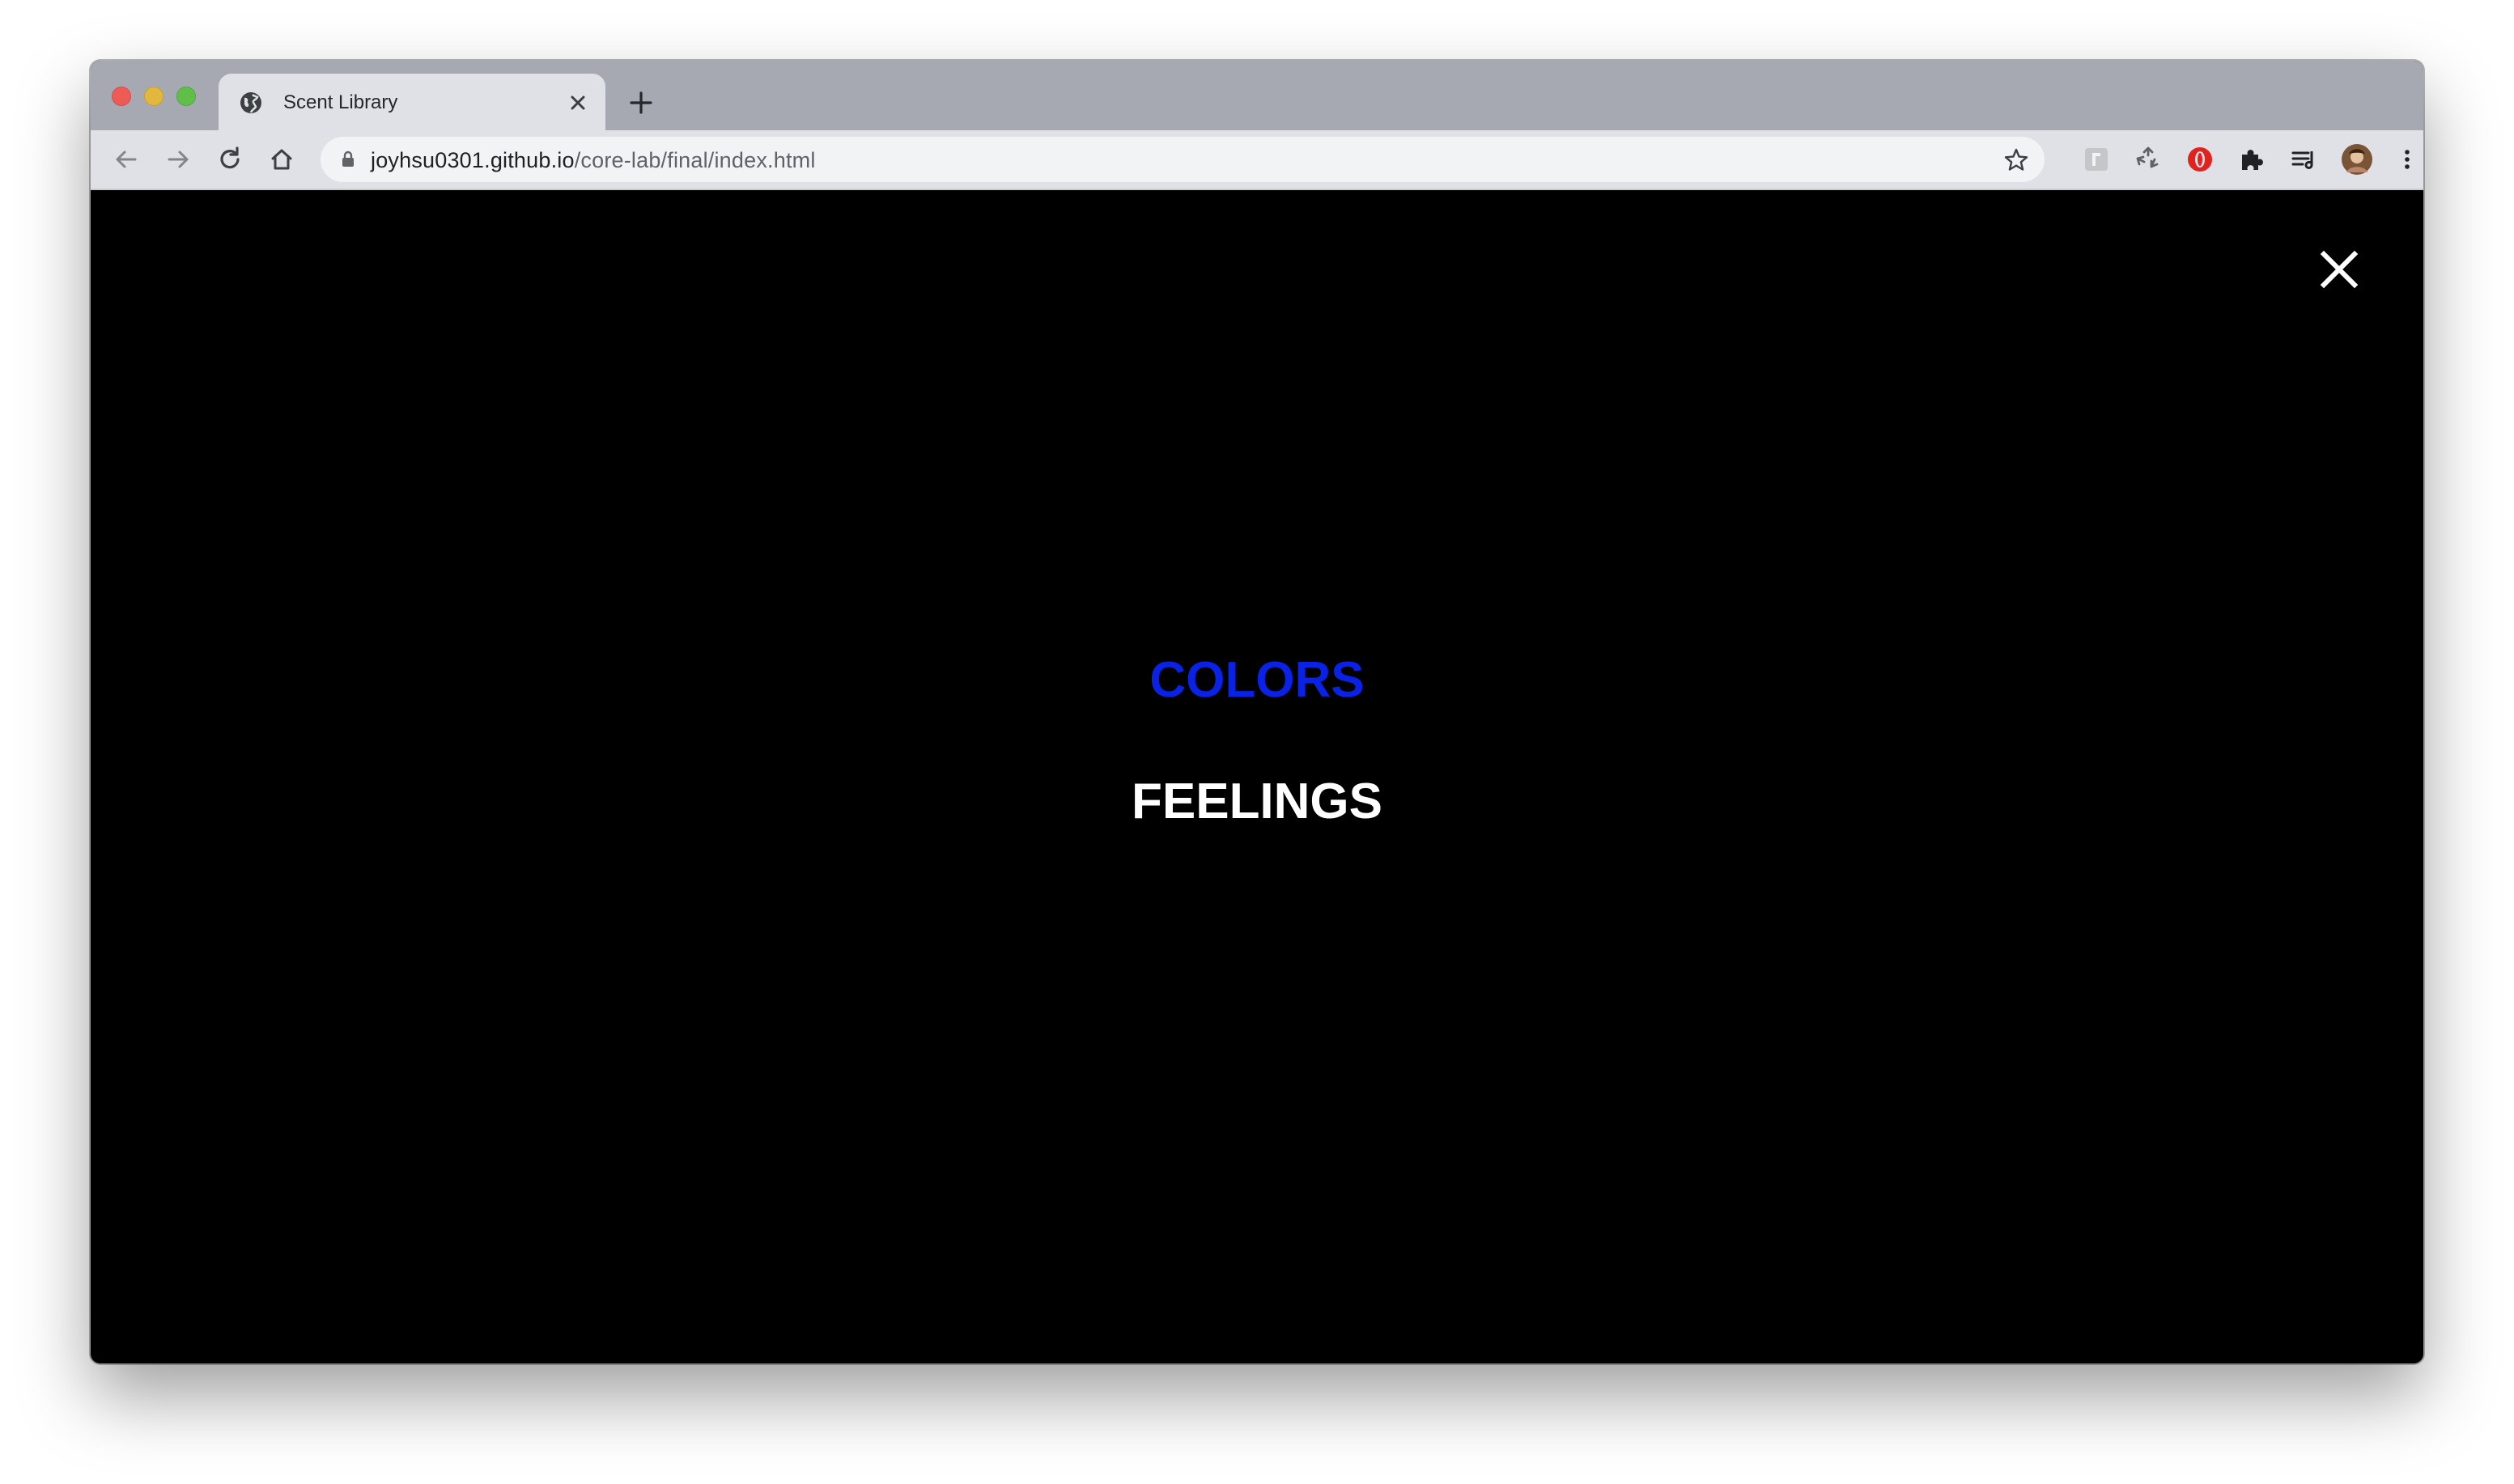 This screenshot has width=2514, height=1484. Describe the element at coordinates (412, 103) in the screenshot. I see `tab-active: Scent Library` at that location.